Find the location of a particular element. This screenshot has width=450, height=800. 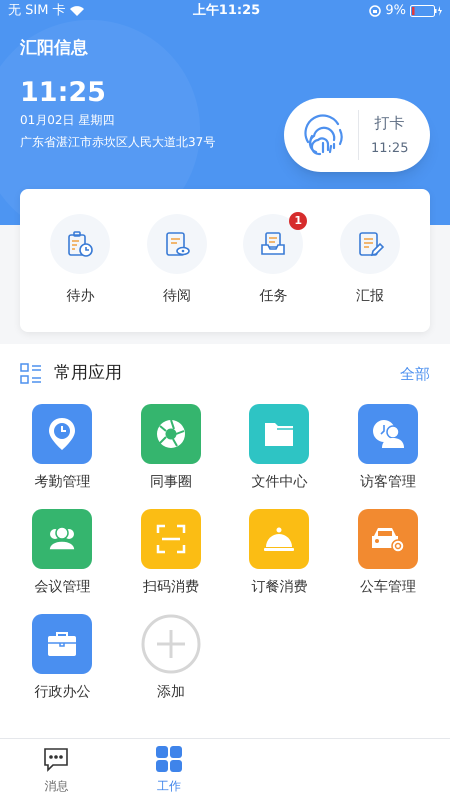

shortcut-item: 汇报 is located at coordinates (370, 260).